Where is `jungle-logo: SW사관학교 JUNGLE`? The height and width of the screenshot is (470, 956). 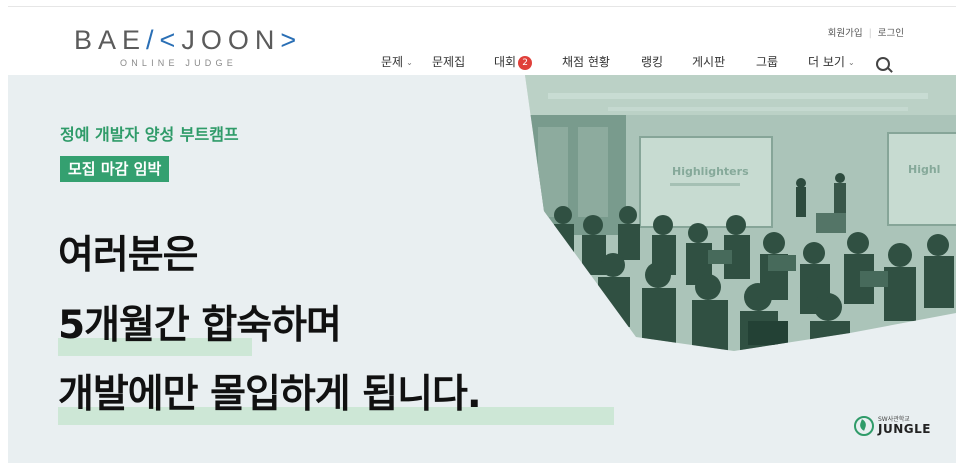 jungle-logo: SW사관학교 JUNGLE is located at coordinates (894, 427).